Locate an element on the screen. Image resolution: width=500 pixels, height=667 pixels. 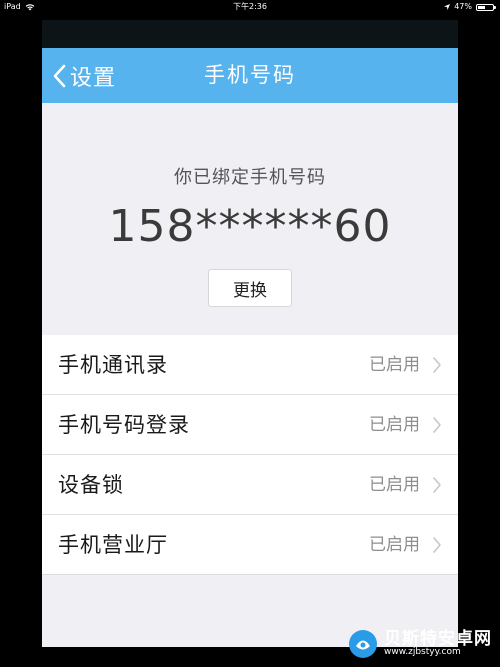
row-label: 手机号码登录 is located at coordinates (124, 425).